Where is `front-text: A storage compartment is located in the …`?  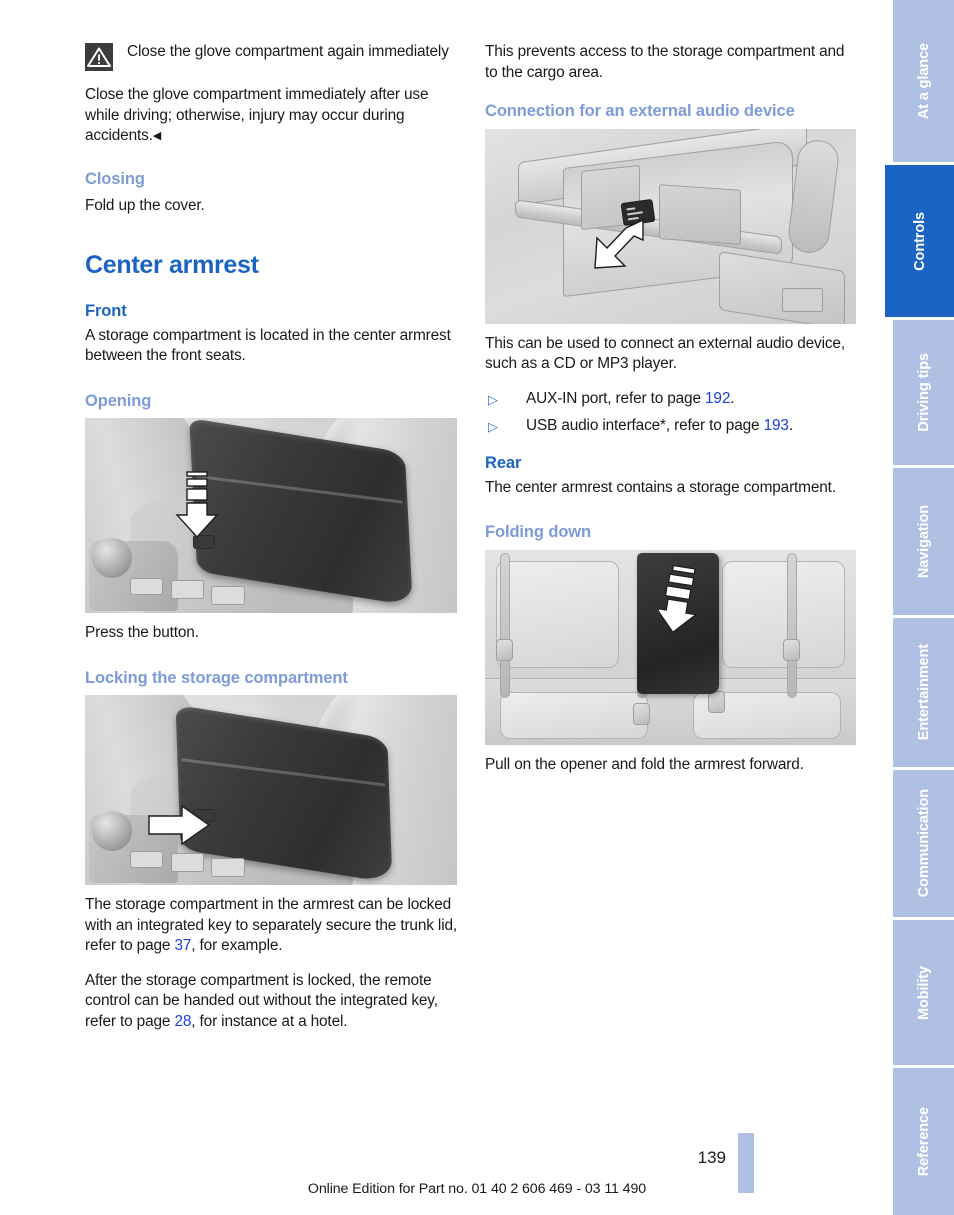 front-text: A storage compartment is located in the … is located at coordinates (268, 345).